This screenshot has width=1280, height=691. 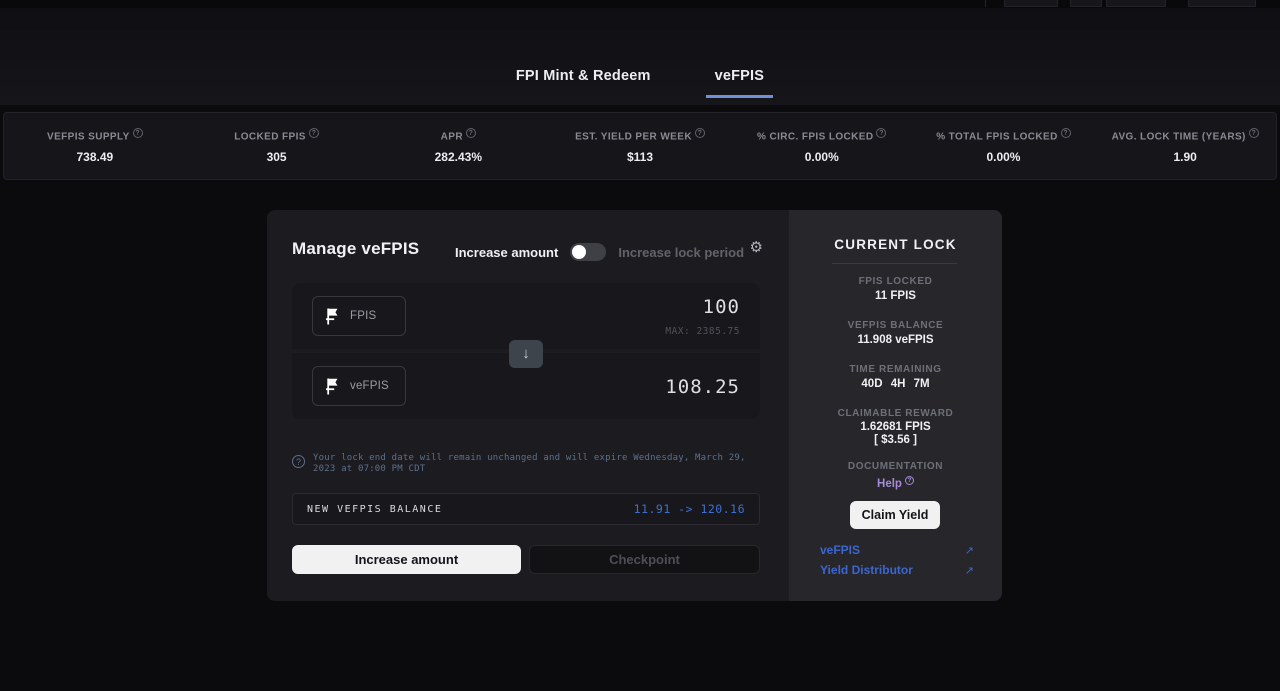 I want to click on stat-total-fpis-locked: % TOTAL FPIS LOCKED? 0.00%, so click(x=1004, y=146).